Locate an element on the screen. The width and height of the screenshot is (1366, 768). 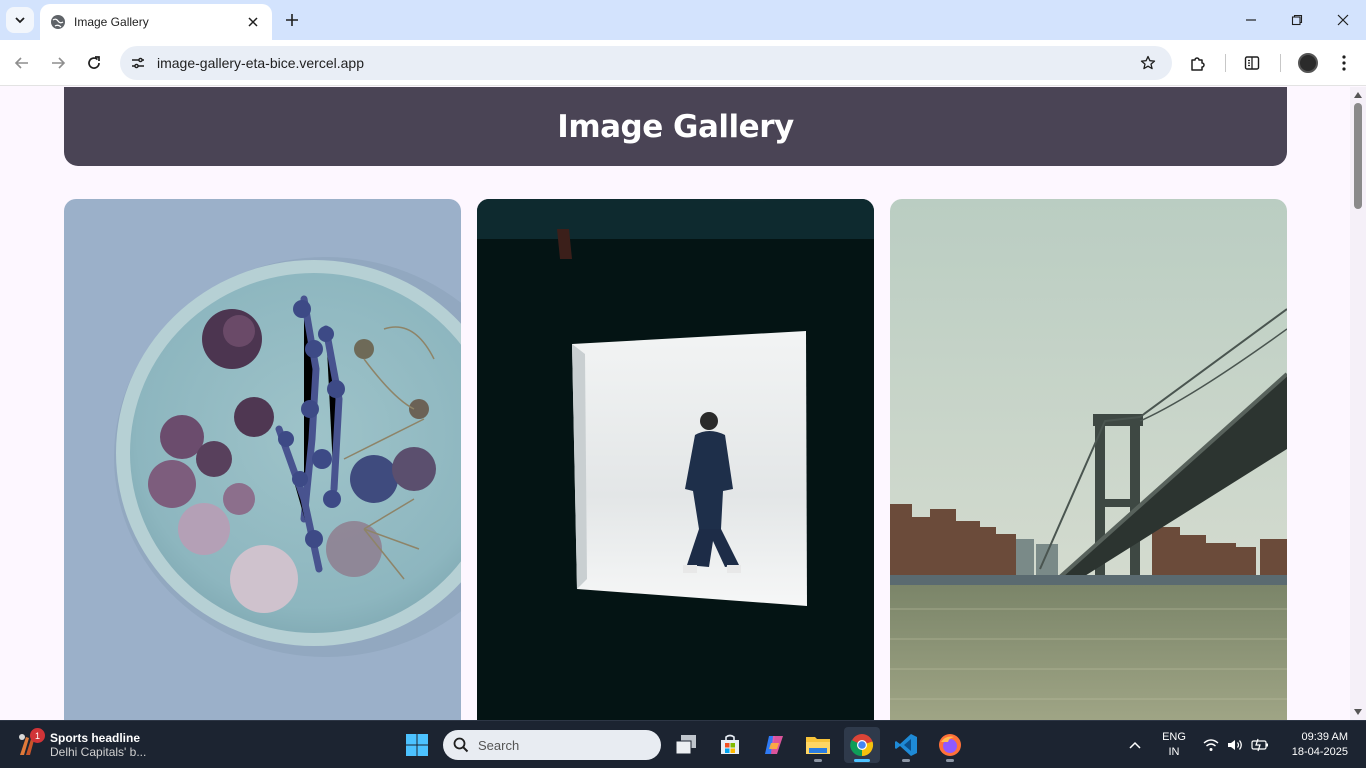
tab-search-button is located at coordinates (20, 20).